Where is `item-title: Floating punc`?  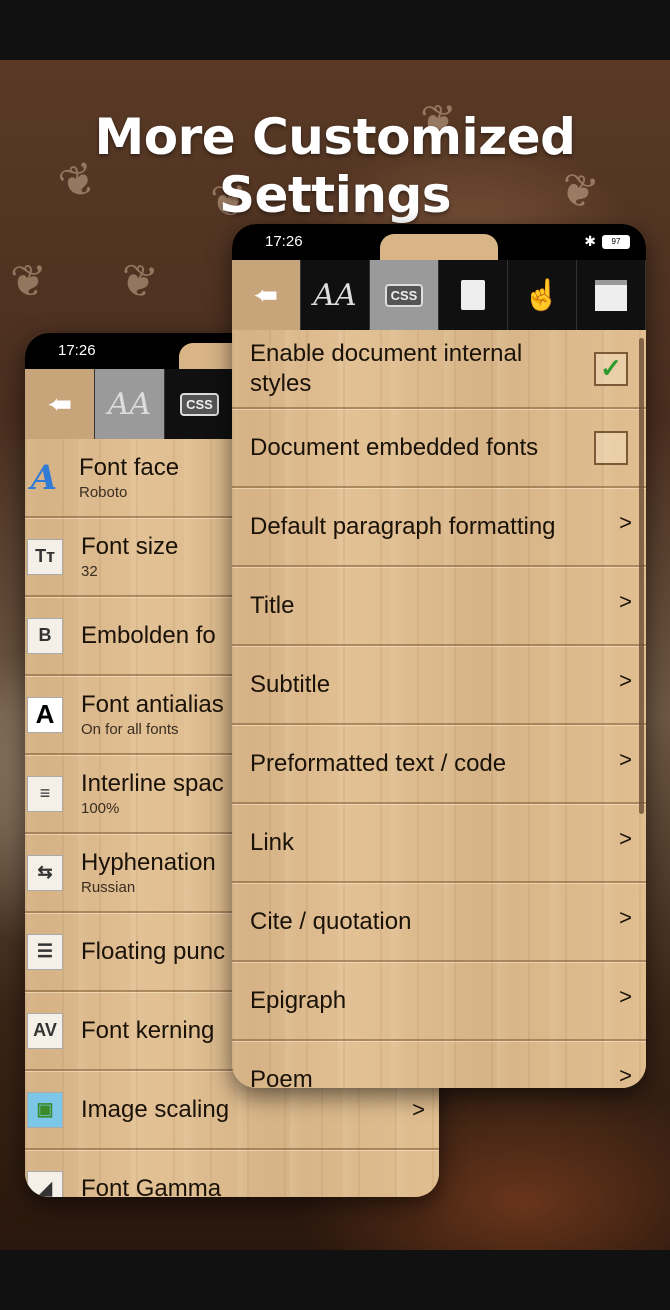 item-title: Floating punc is located at coordinates (153, 951).